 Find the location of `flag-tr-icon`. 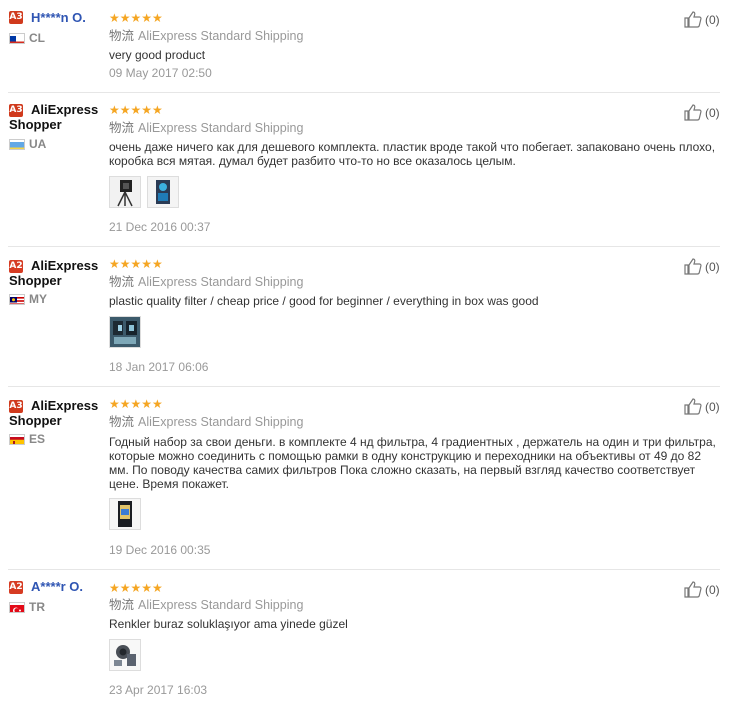

flag-tr-icon is located at coordinates (17, 607).